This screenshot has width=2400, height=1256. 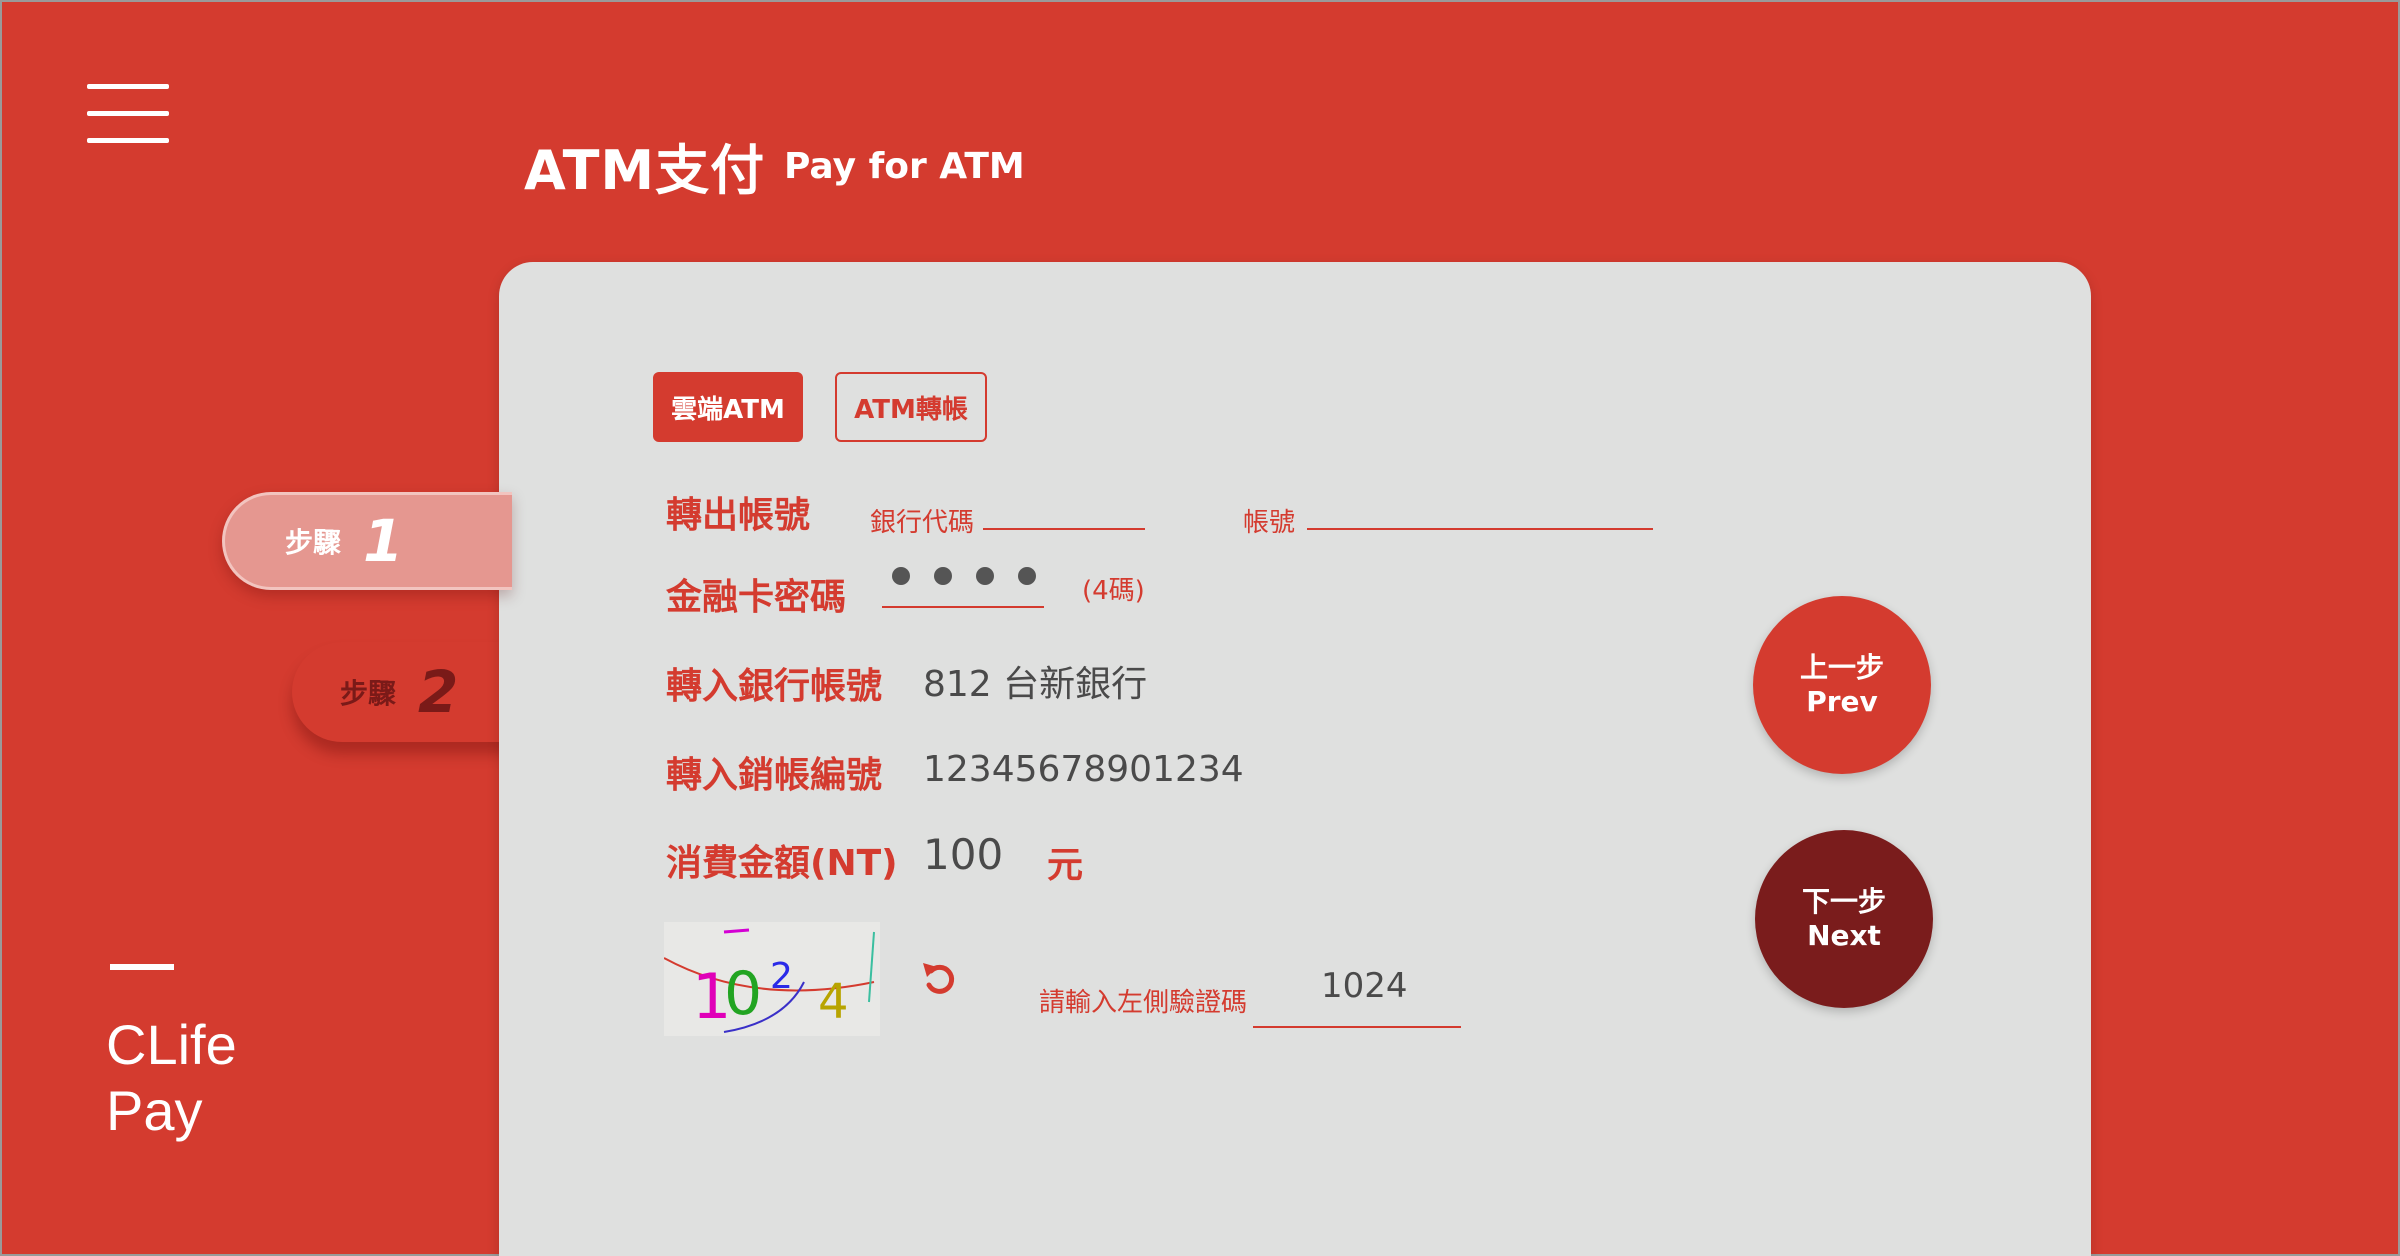 I want to click on step-tab-1: 步驟 1, so click(x=367, y=541).